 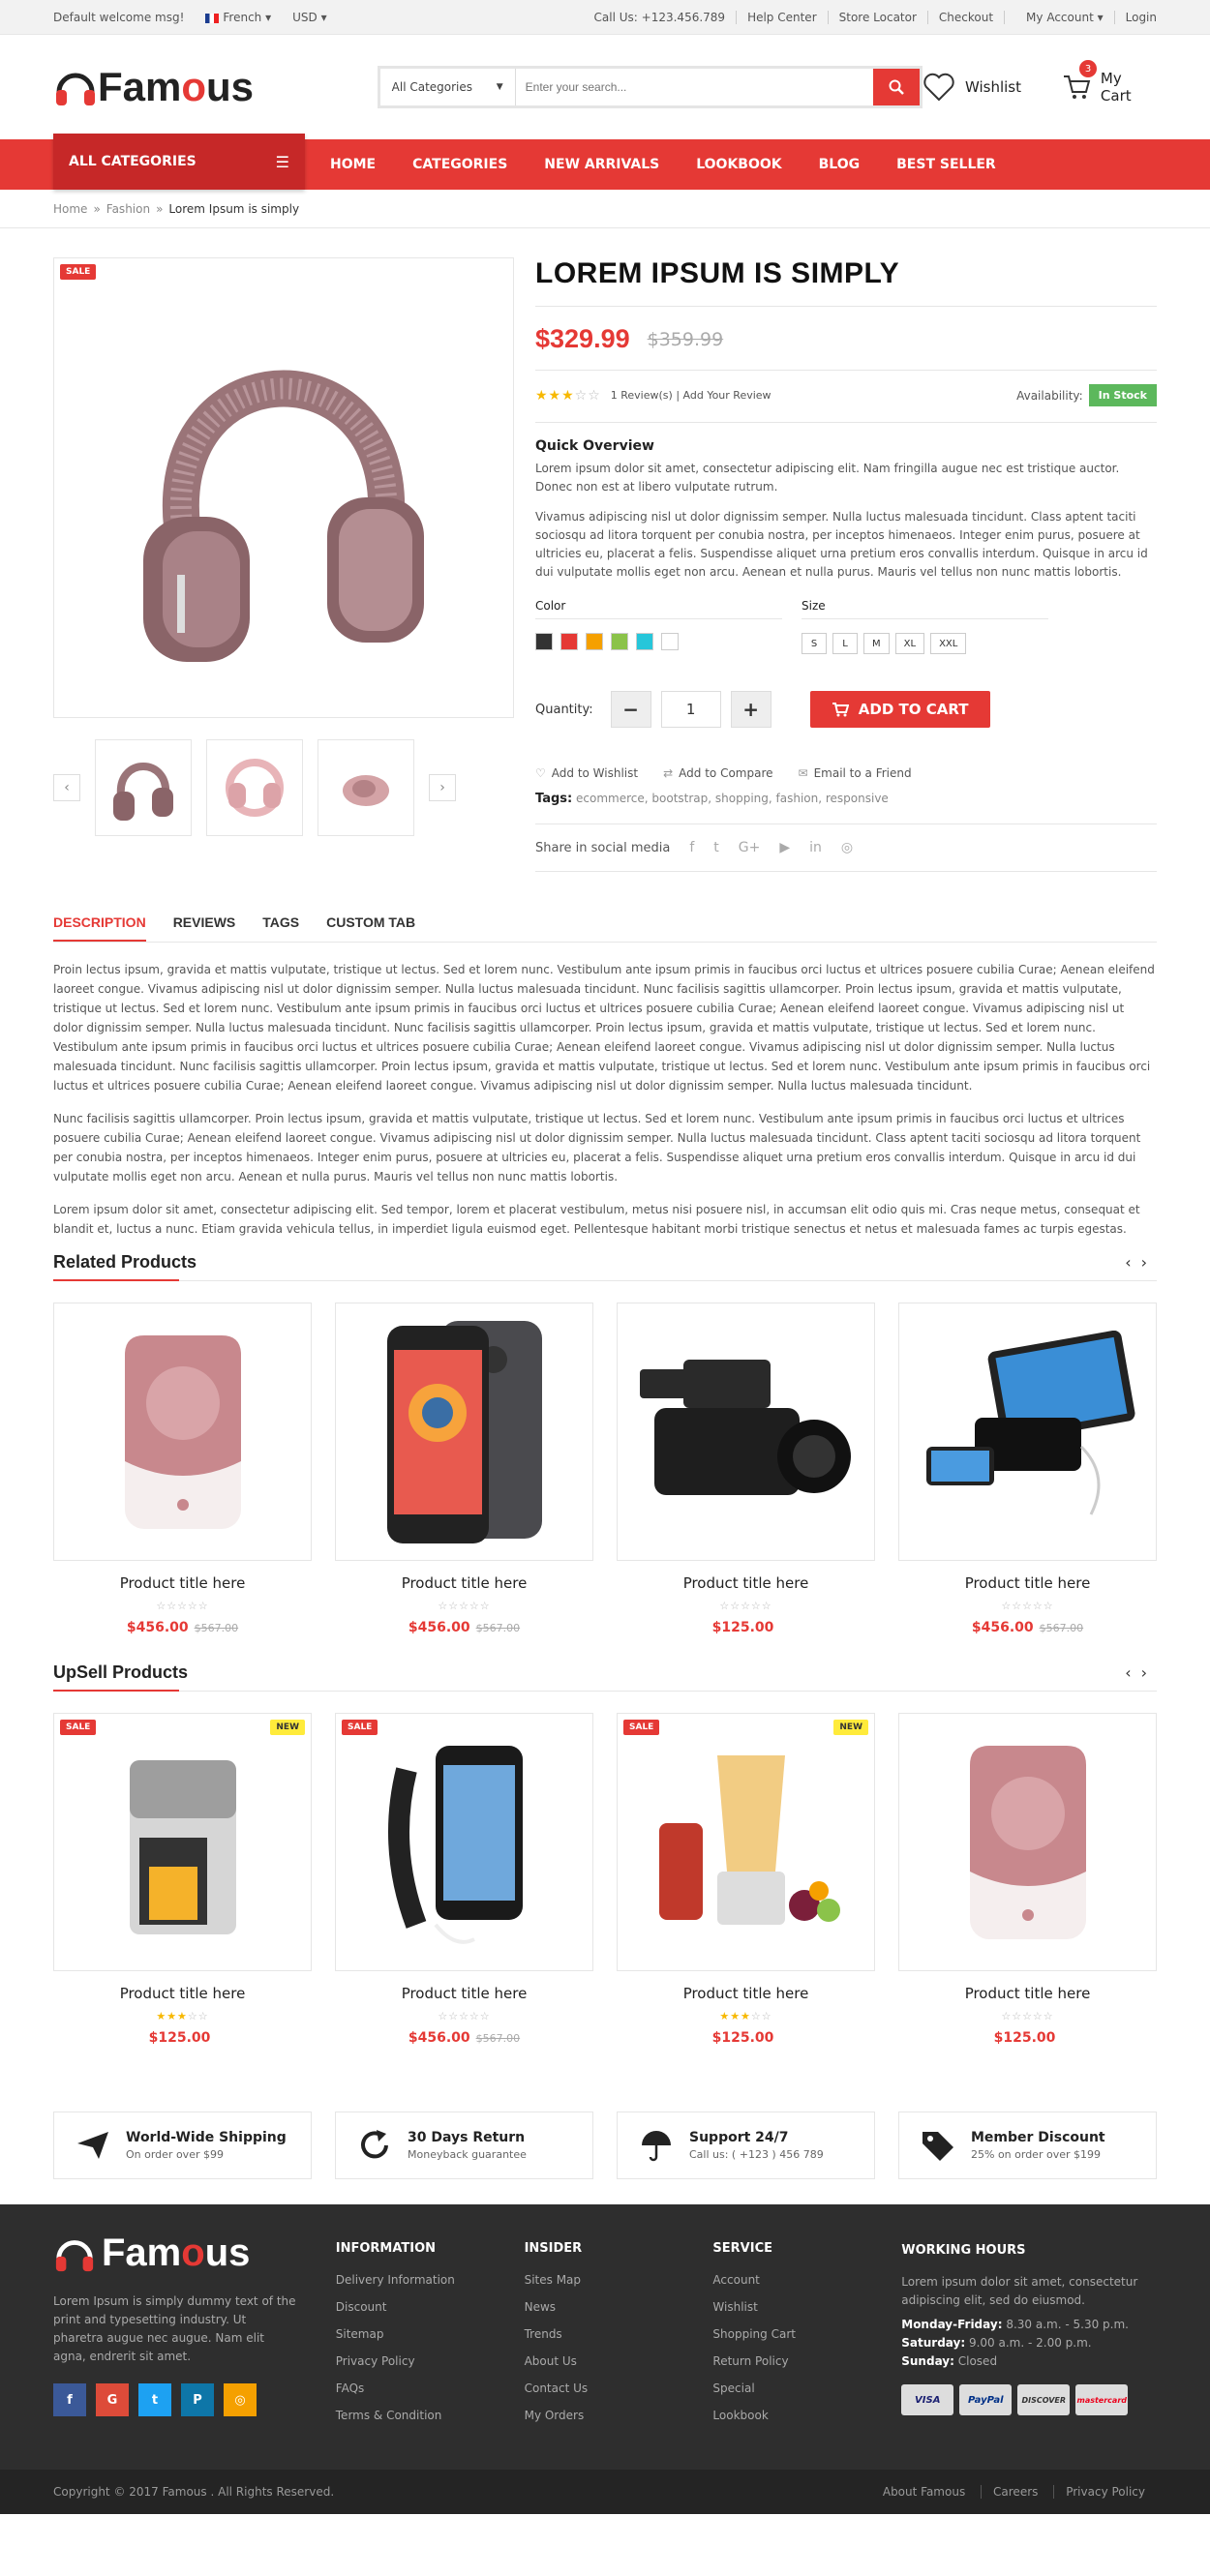 What do you see at coordinates (112, 2399) in the screenshot?
I see `google-plus-icon: G` at bounding box center [112, 2399].